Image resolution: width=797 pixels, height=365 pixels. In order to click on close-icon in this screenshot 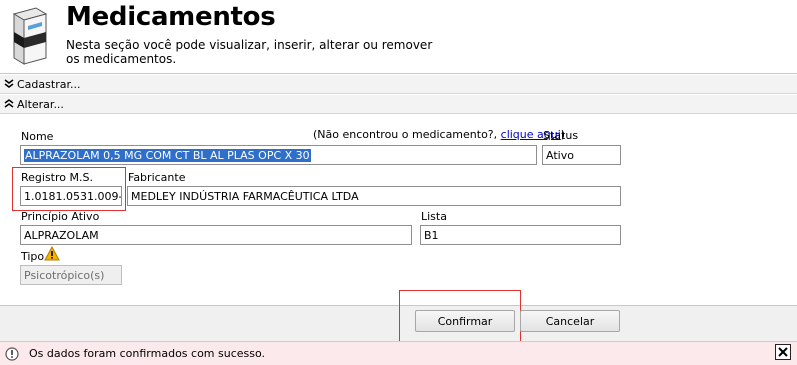, I will do `click(783, 352)`.